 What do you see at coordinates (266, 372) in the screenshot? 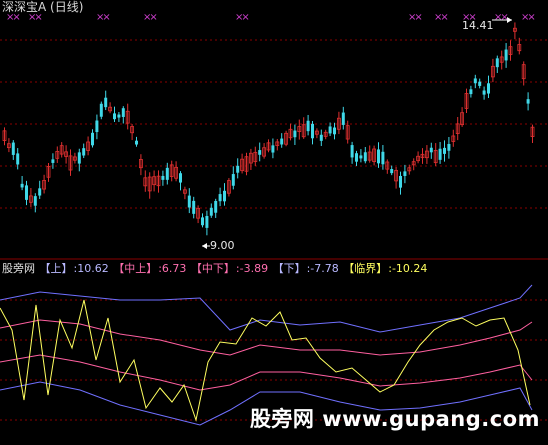
I see `mid-lower-band-line` at bounding box center [266, 372].